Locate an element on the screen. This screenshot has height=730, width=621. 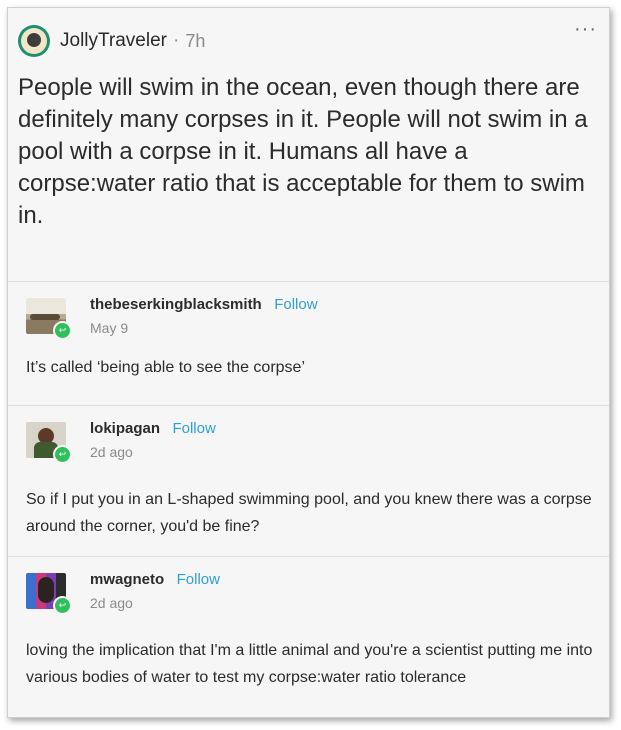
reply-meta: thebeserkingblacksmith Follow May 9 is located at coordinates (204, 316).